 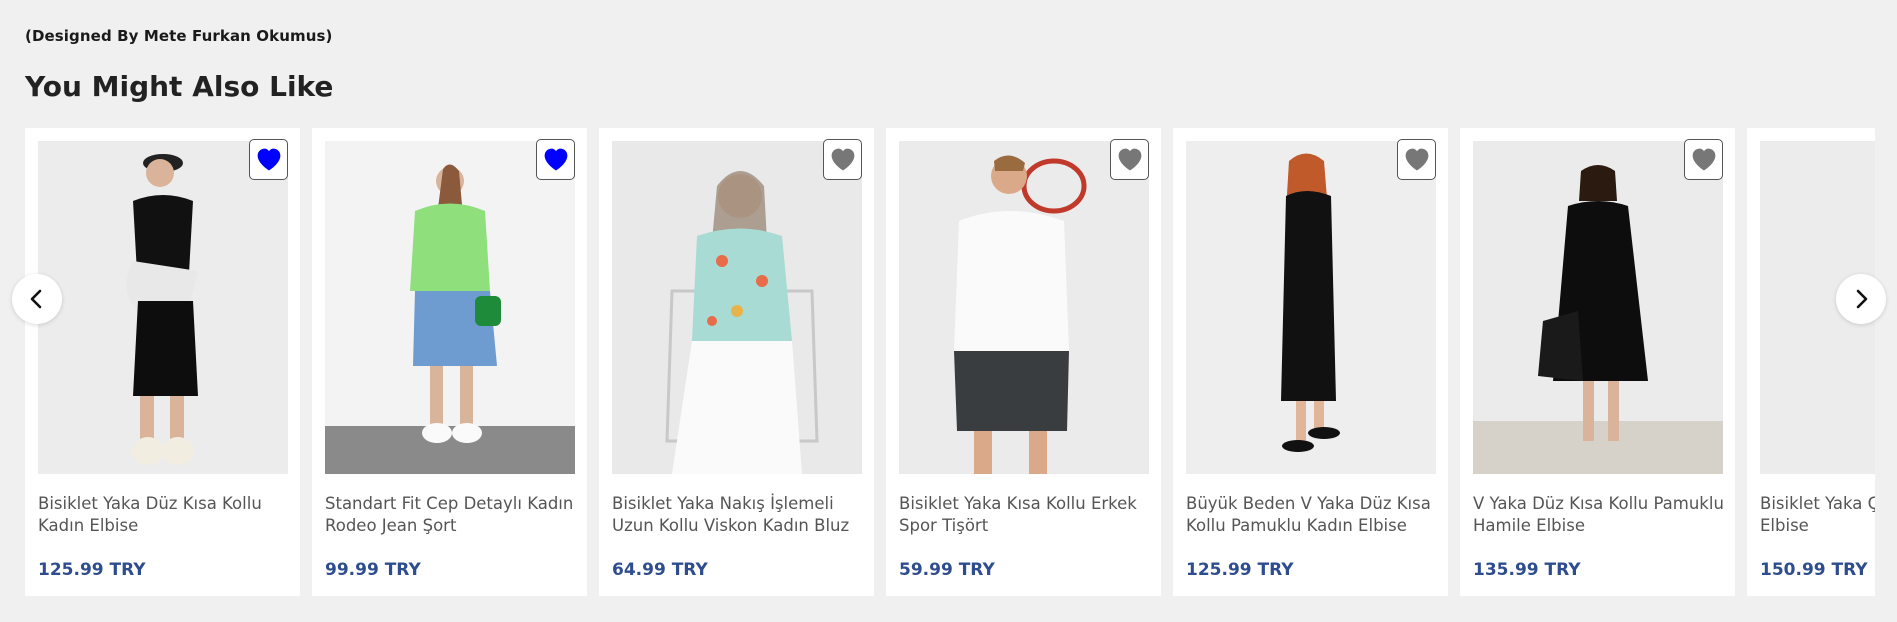 What do you see at coordinates (1527, 570) in the screenshot?
I see `product-price: 135.99 TRY` at bounding box center [1527, 570].